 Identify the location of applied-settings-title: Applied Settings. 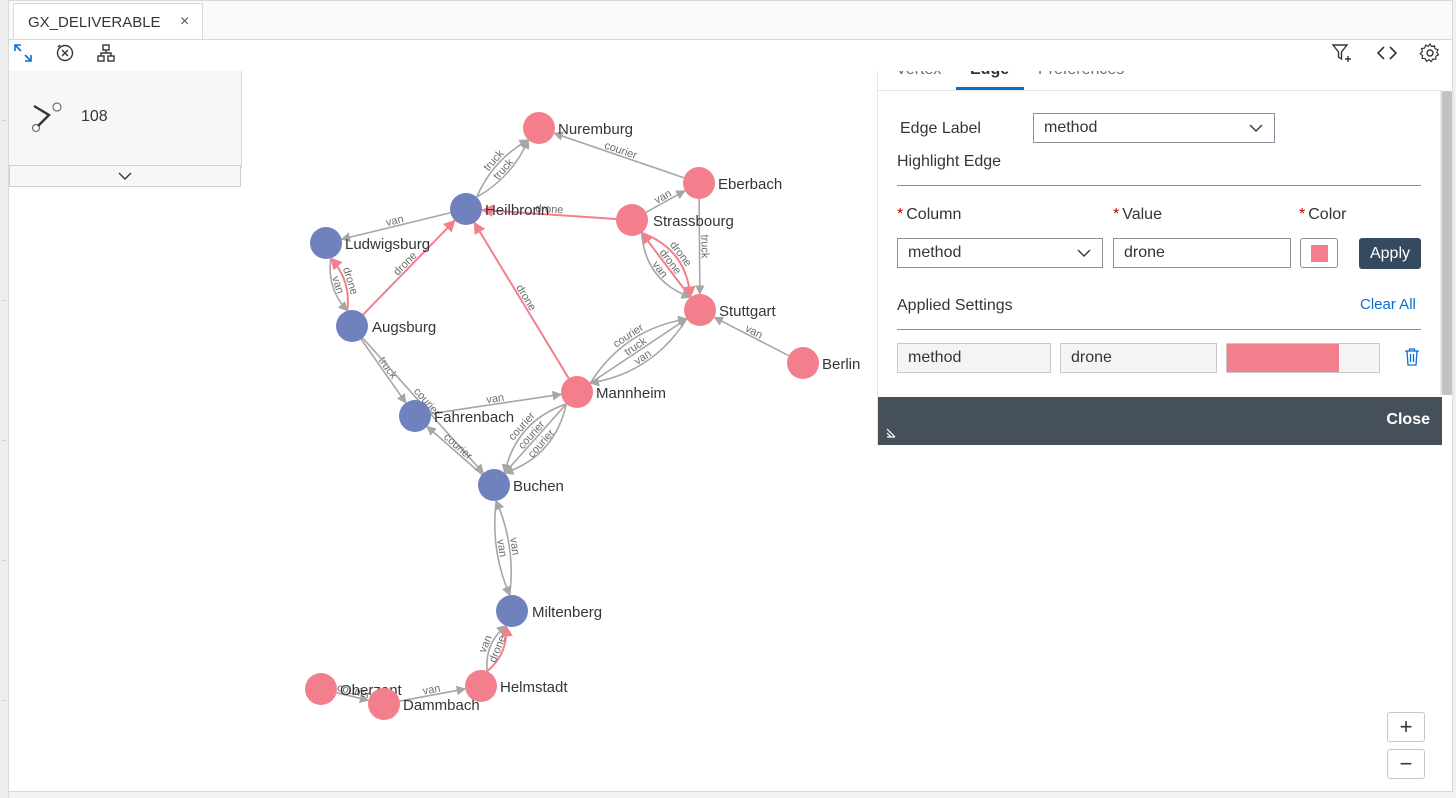
(955, 305).